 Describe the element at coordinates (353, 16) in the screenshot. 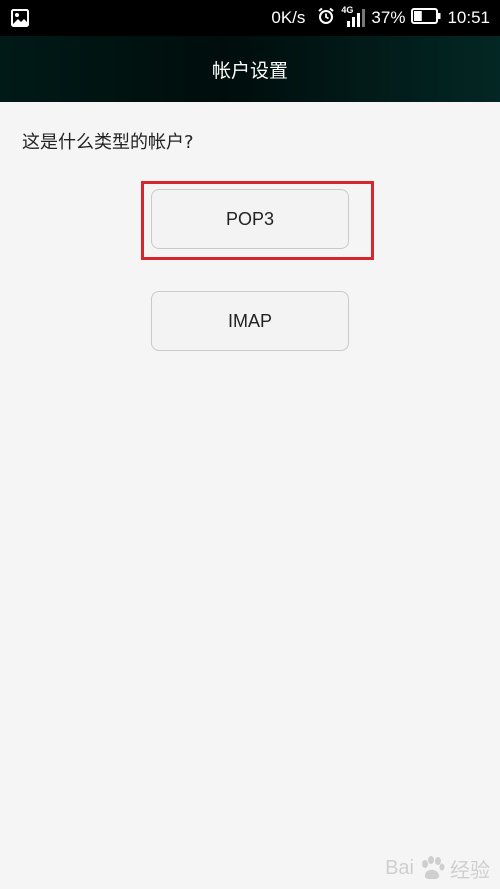

I see `signal-icon: 4G` at that location.